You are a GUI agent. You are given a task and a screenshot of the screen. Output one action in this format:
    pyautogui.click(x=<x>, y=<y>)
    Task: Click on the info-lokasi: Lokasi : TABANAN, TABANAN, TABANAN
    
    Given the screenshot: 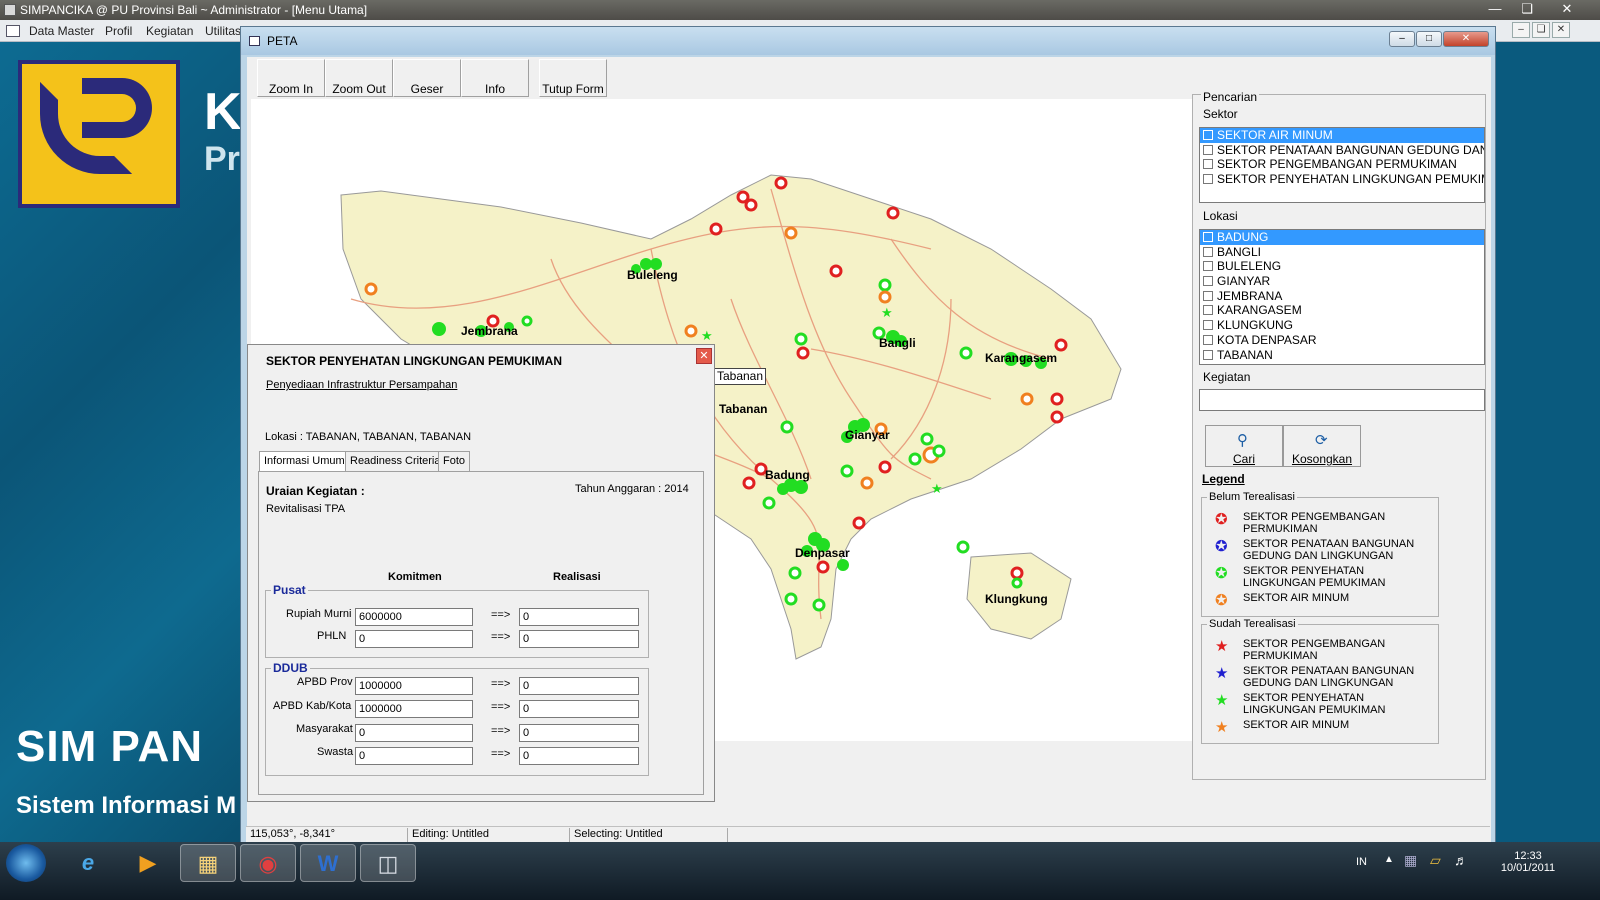 What is the action you would take?
    pyautogui.click(x=368, y=437)
    